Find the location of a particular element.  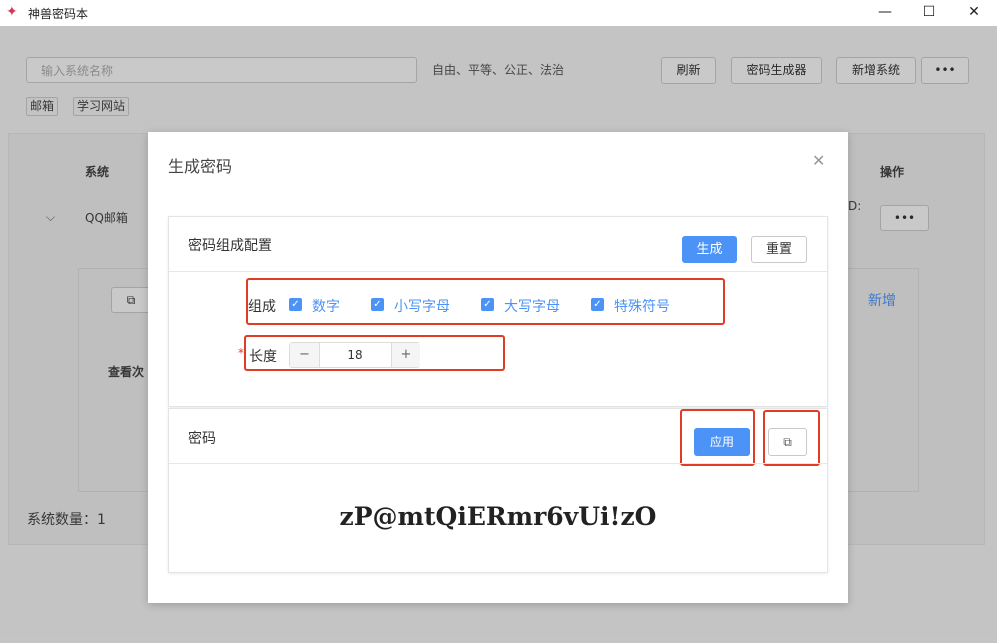

app-title: 神兽密码本 is located at coordinates (58, 14).